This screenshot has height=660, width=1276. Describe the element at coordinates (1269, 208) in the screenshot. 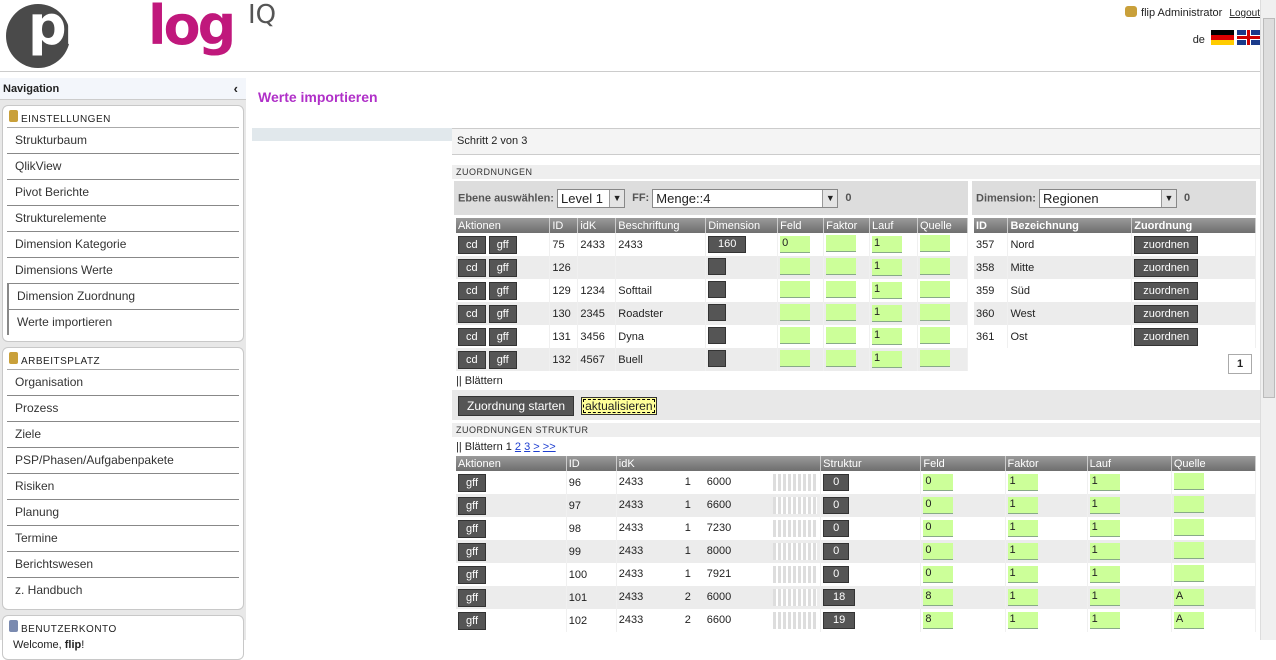

I see `scrollbar-thumb` at that location.